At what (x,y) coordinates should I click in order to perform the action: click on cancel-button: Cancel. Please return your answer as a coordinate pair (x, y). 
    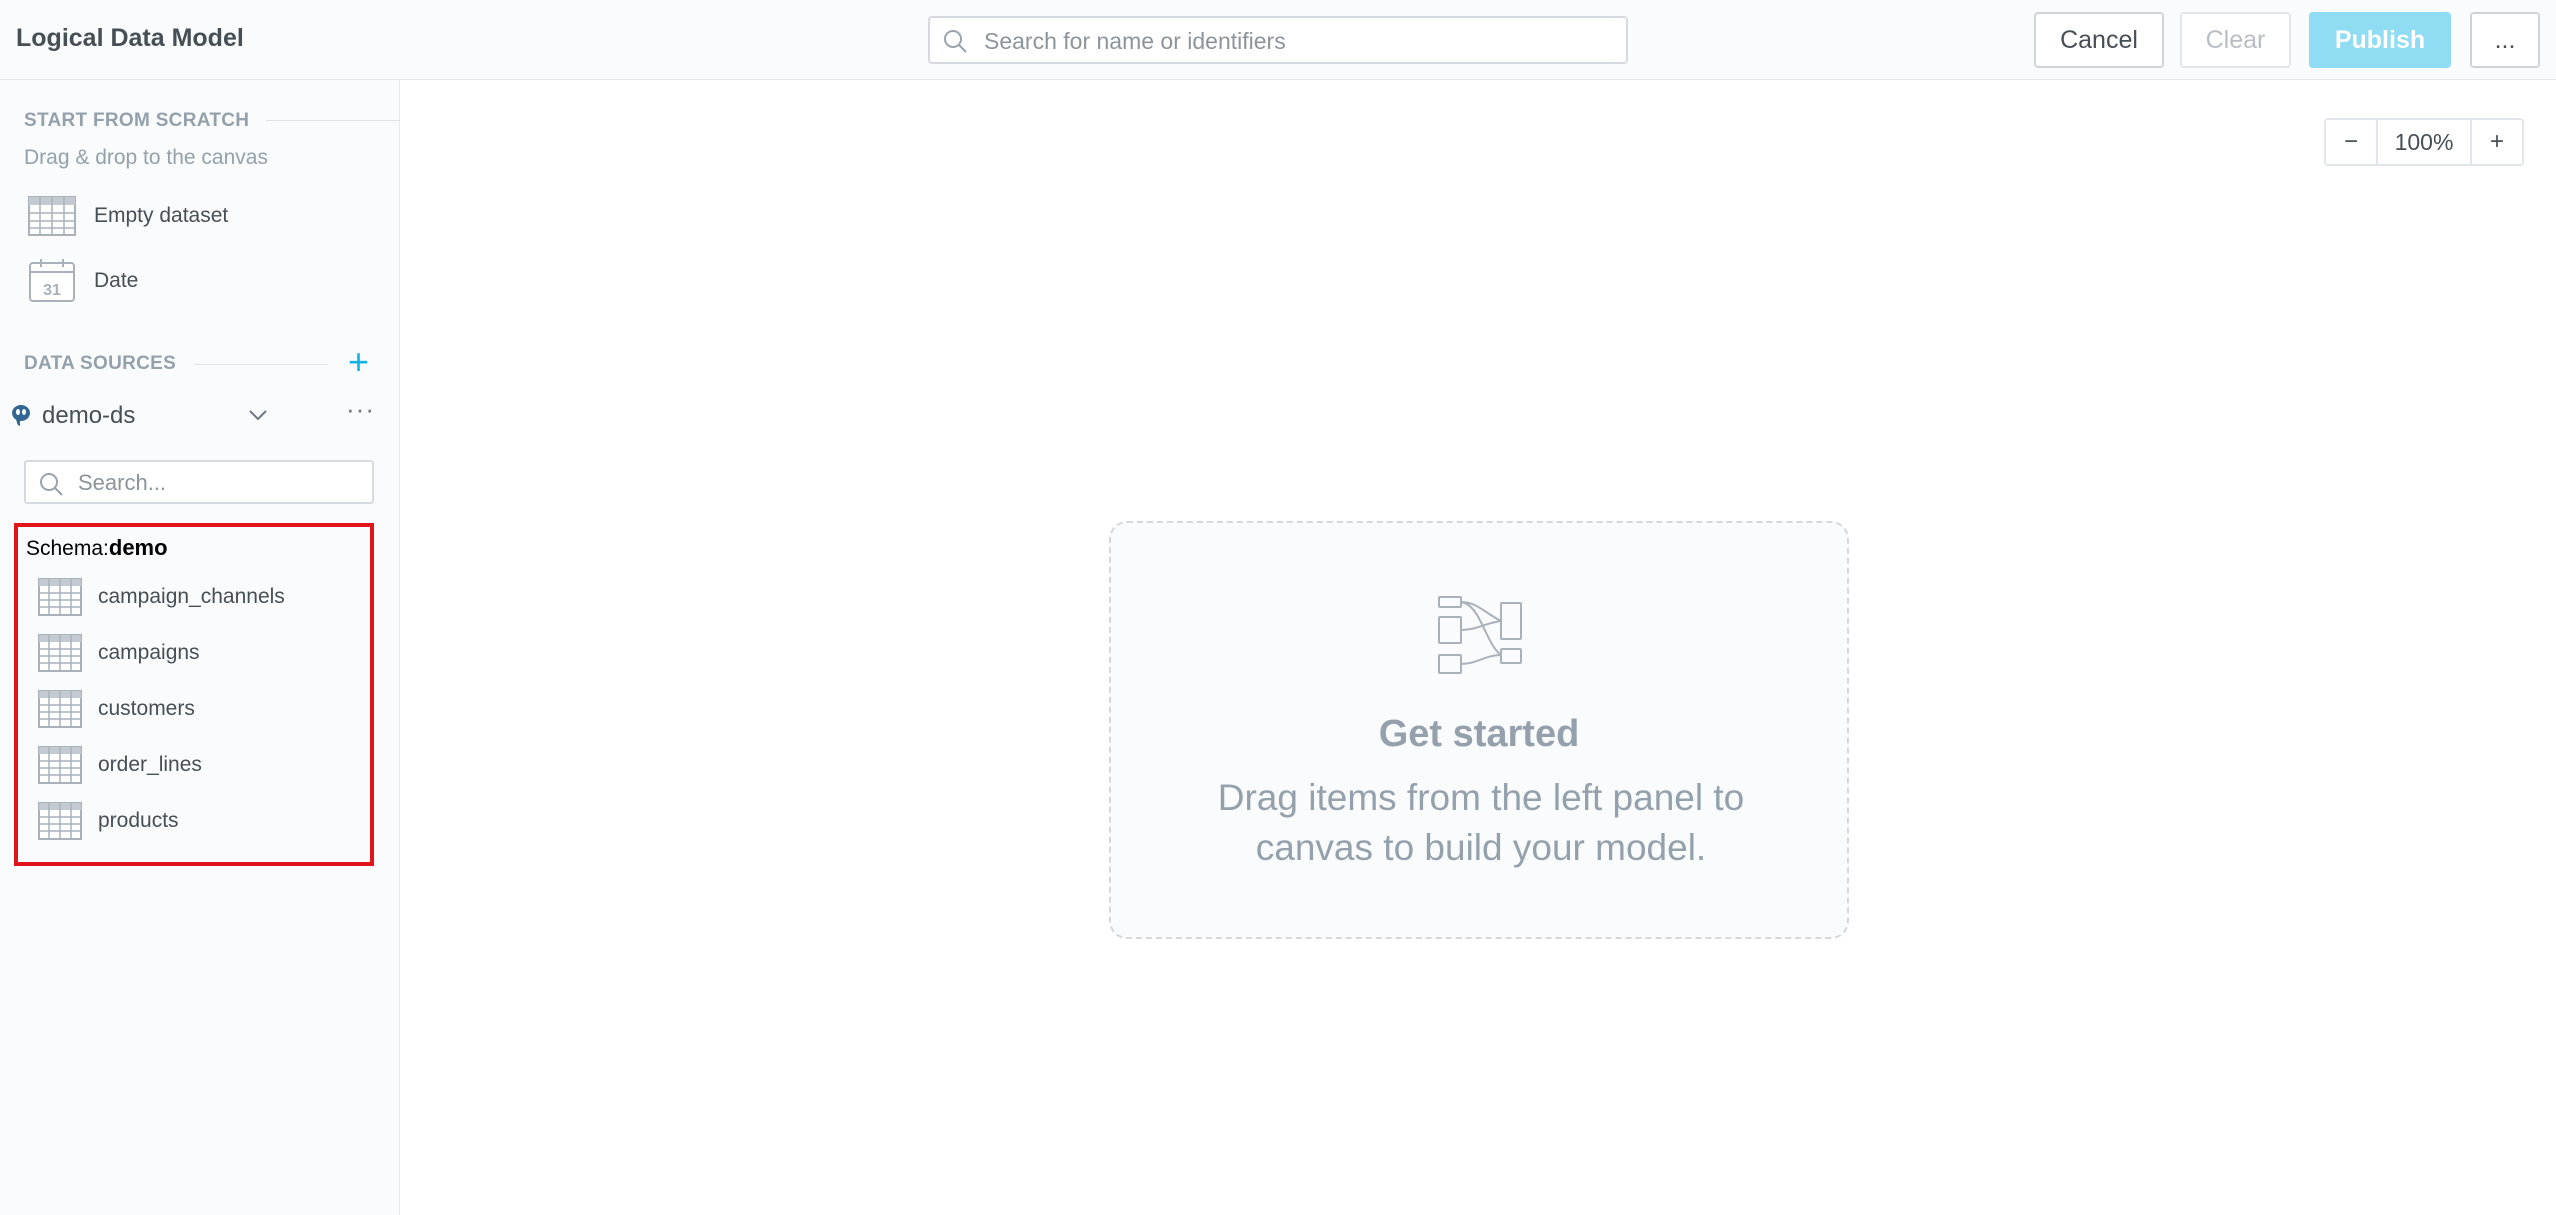
    Looking at the image, I should click on (2099, 40).